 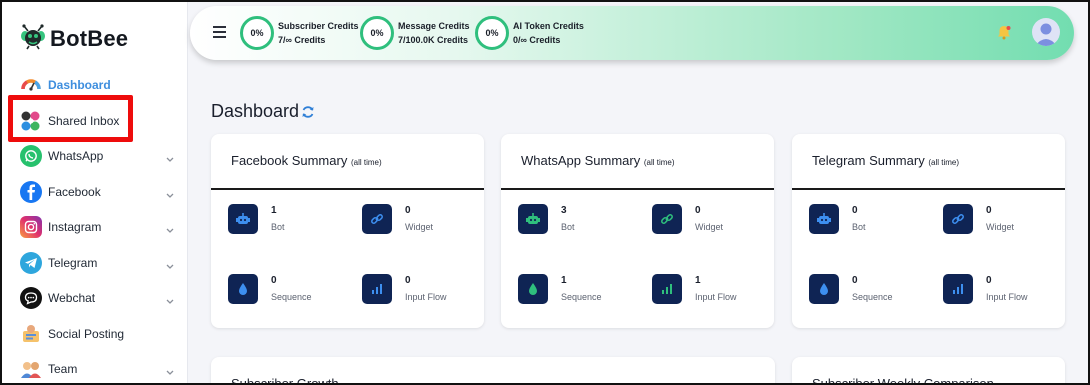 I want to click on subscriber-credits: 0% Subscriber Credits 7/∞ Credits, so click(x=299, y=33).